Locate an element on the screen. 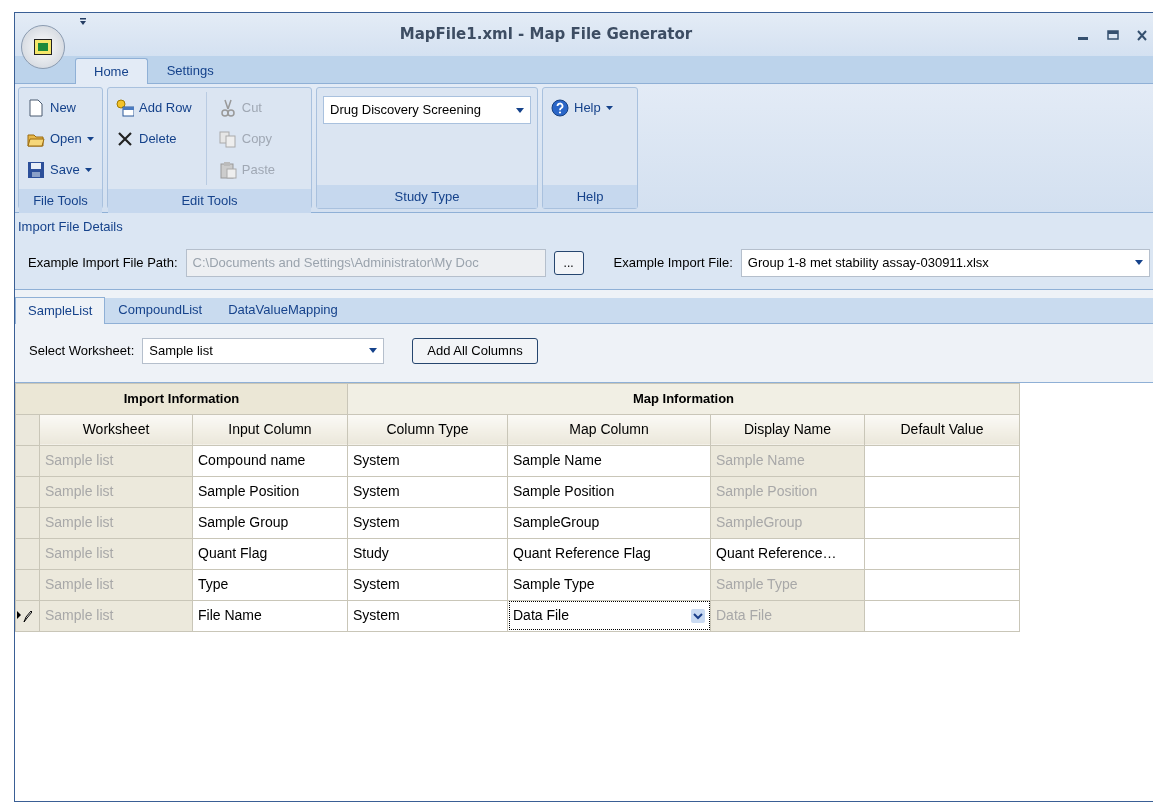 This screenshot has width=1153, height=802. window-title: MapFile1.xml - Map File Generator is located at coordinates (546, 35).